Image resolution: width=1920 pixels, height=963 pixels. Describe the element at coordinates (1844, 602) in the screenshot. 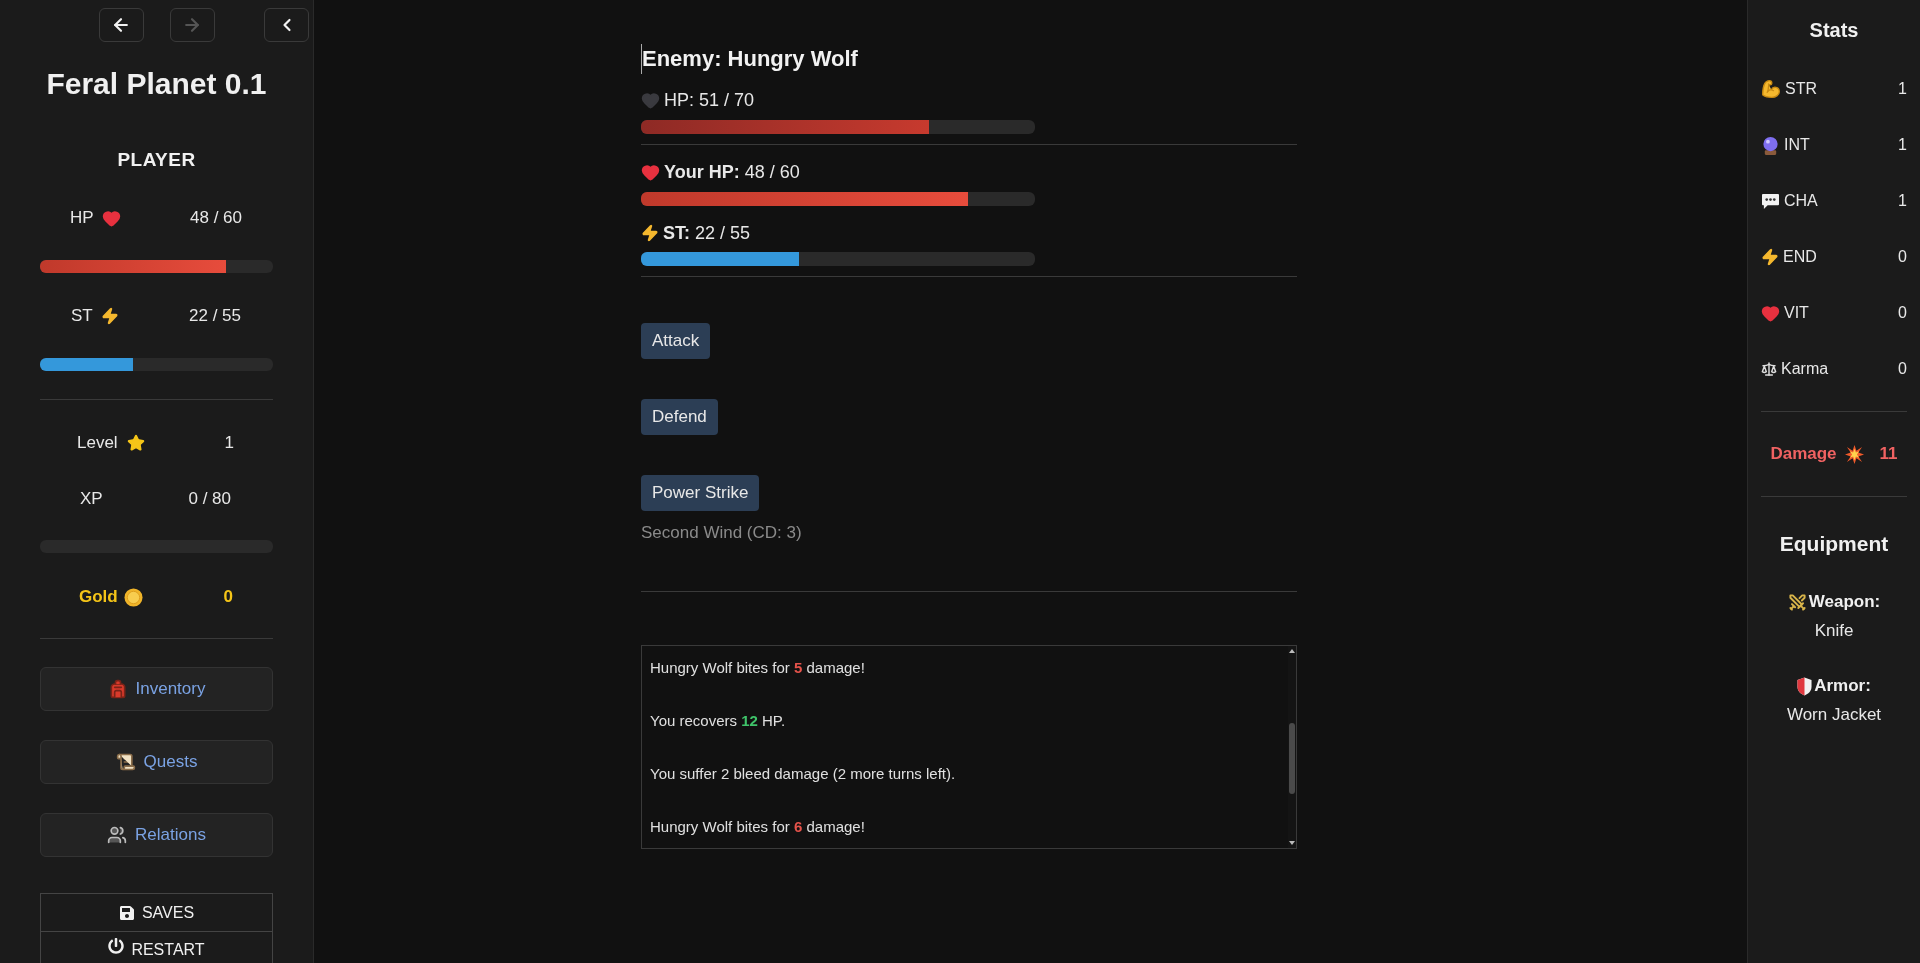

I see `equipment-label: Weapon:` at that location.